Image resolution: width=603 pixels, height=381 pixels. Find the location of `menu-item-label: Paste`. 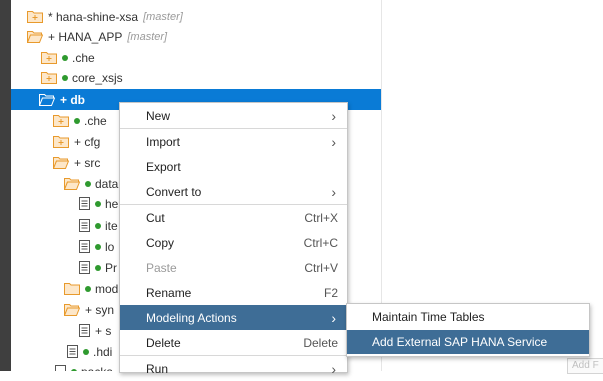

menu-item-label: Paste is located at coordinates (161, 267).